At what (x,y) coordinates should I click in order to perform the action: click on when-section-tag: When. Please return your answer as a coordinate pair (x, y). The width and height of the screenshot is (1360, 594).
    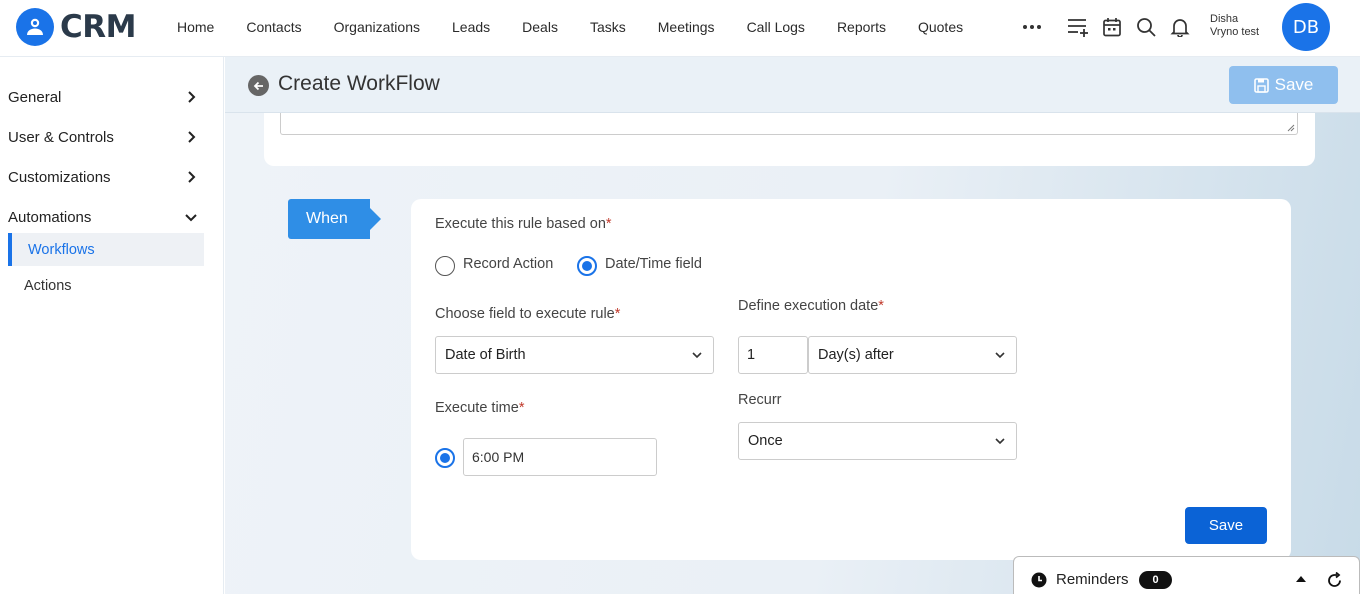
    Looking at the image, I should click on (334, 219).